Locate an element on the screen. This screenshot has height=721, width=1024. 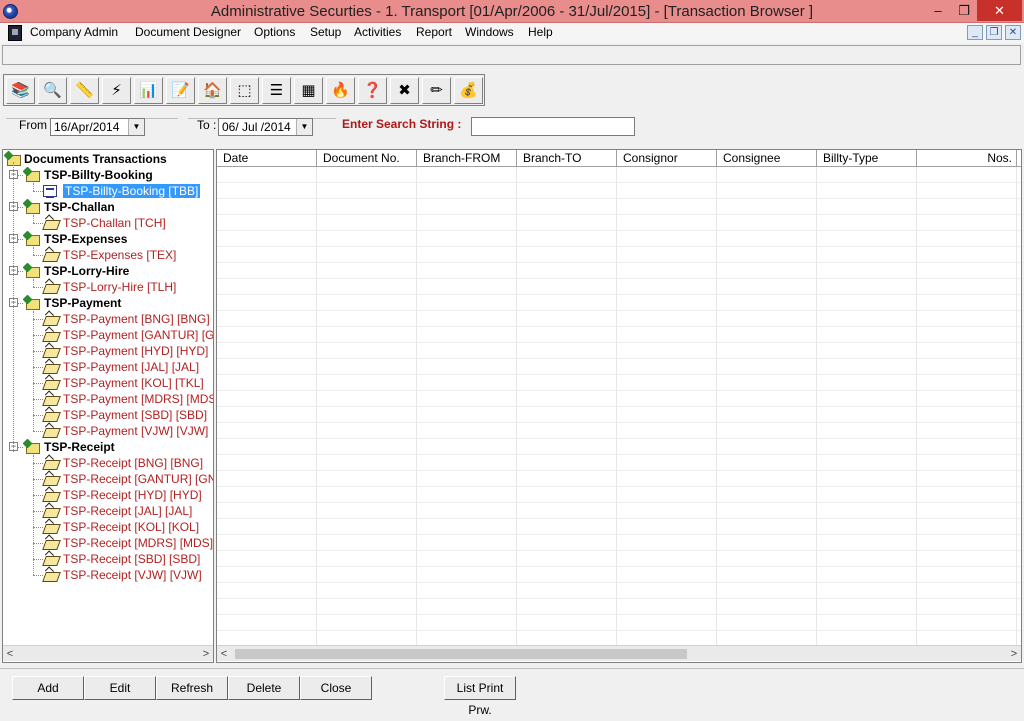
tree-group-label: TSP-Expenses is located at coordinates (86, 239).